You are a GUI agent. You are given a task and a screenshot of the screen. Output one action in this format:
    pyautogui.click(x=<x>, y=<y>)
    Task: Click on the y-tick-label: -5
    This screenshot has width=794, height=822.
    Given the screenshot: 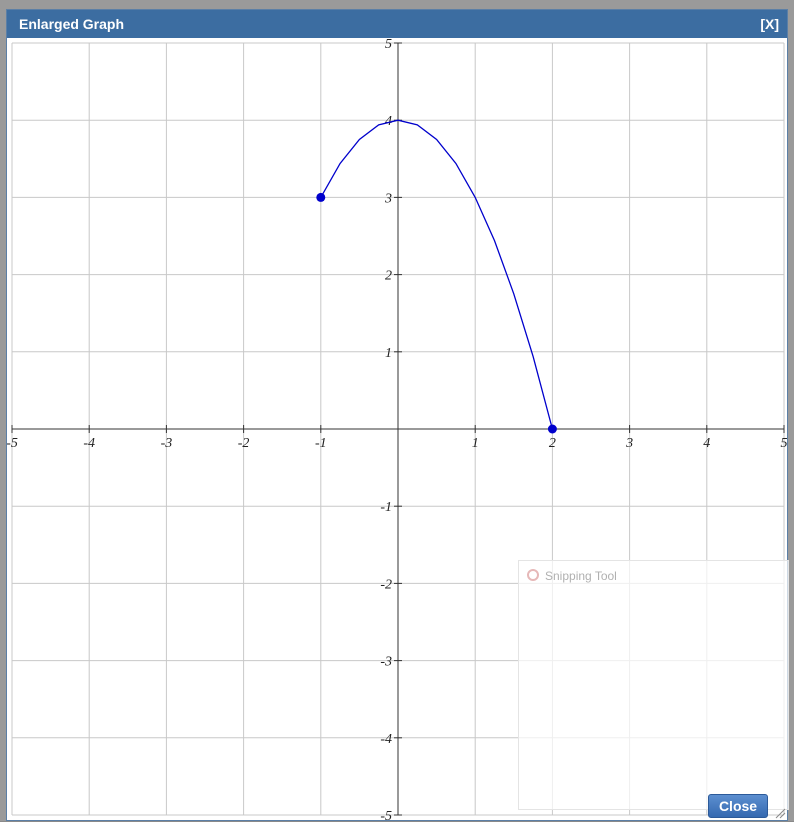 What is the action you would take?
    pyautogui.click(x=386, y=815)
    